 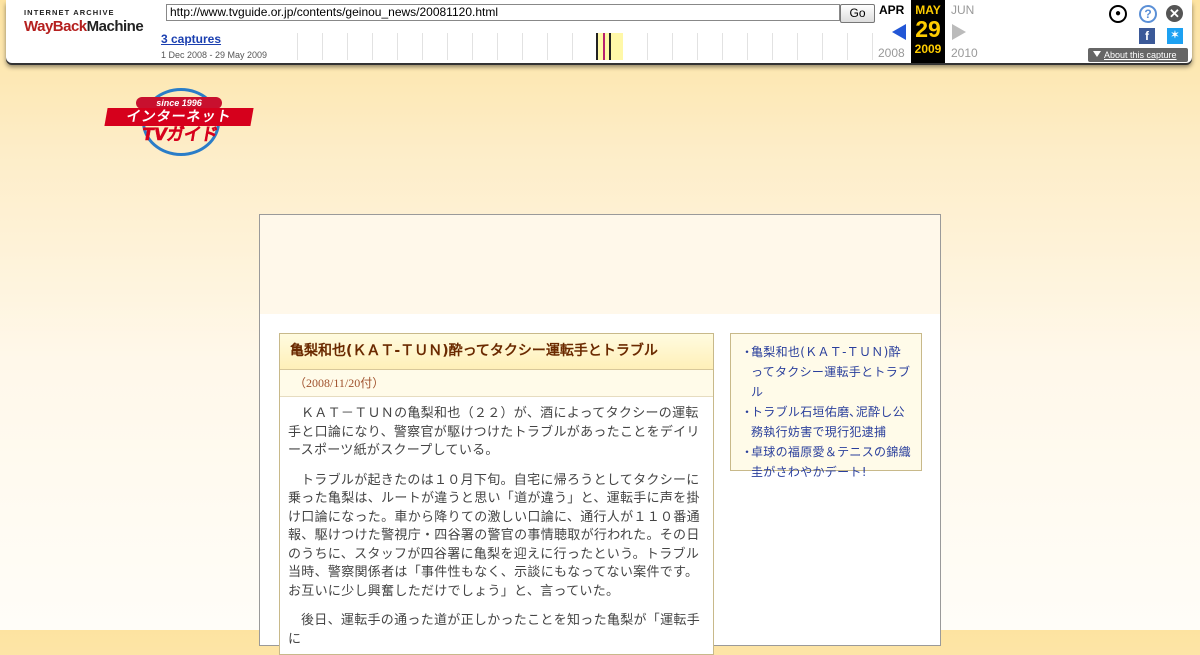 What do you see at coordinates (1097, 54) in the screenshot?
I see `chevron-down-icon` at bounding box center [1097, 54].